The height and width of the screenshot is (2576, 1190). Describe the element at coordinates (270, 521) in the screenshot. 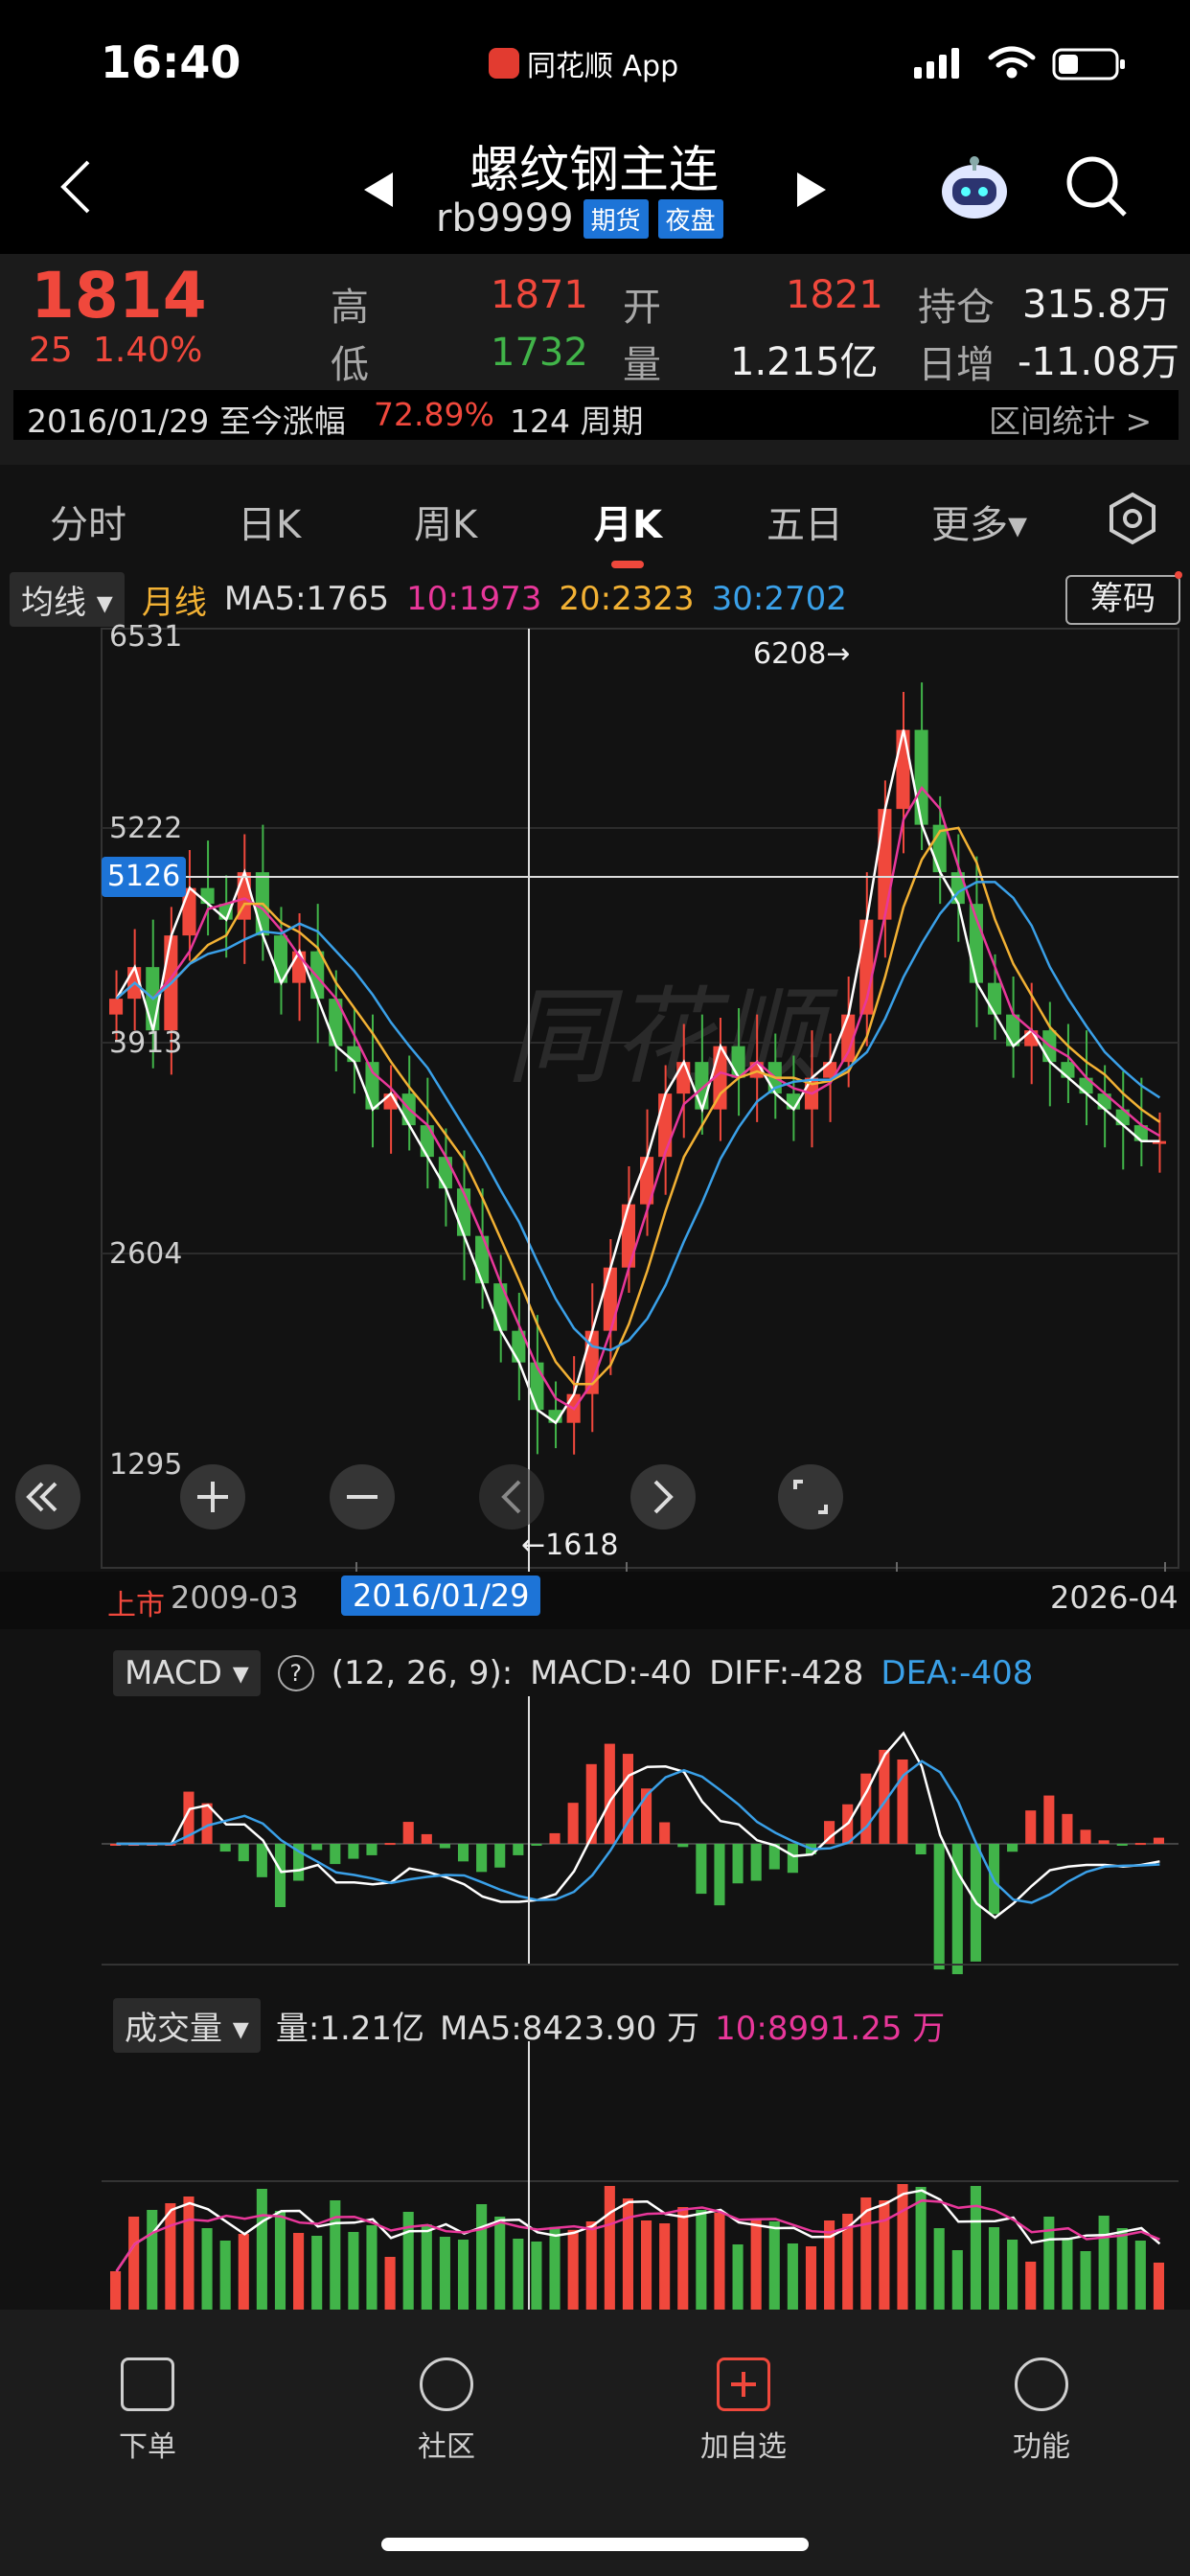

I see `tab-daily: 日K` at that location.